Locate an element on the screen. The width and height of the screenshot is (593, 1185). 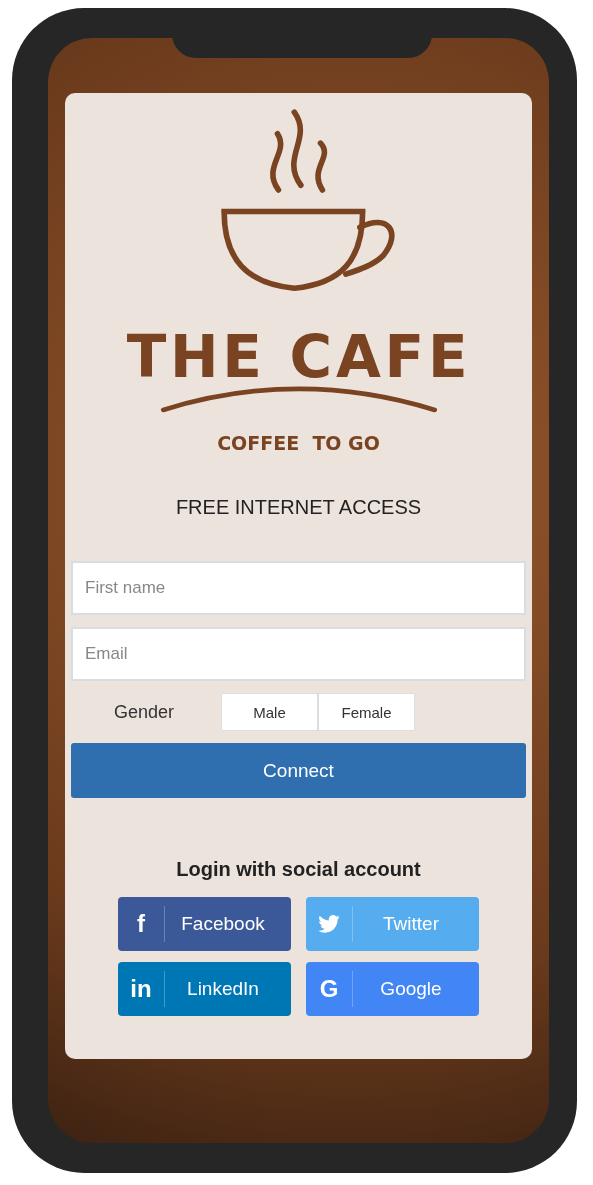
text-field: Email is located at coordinates (298, 654).